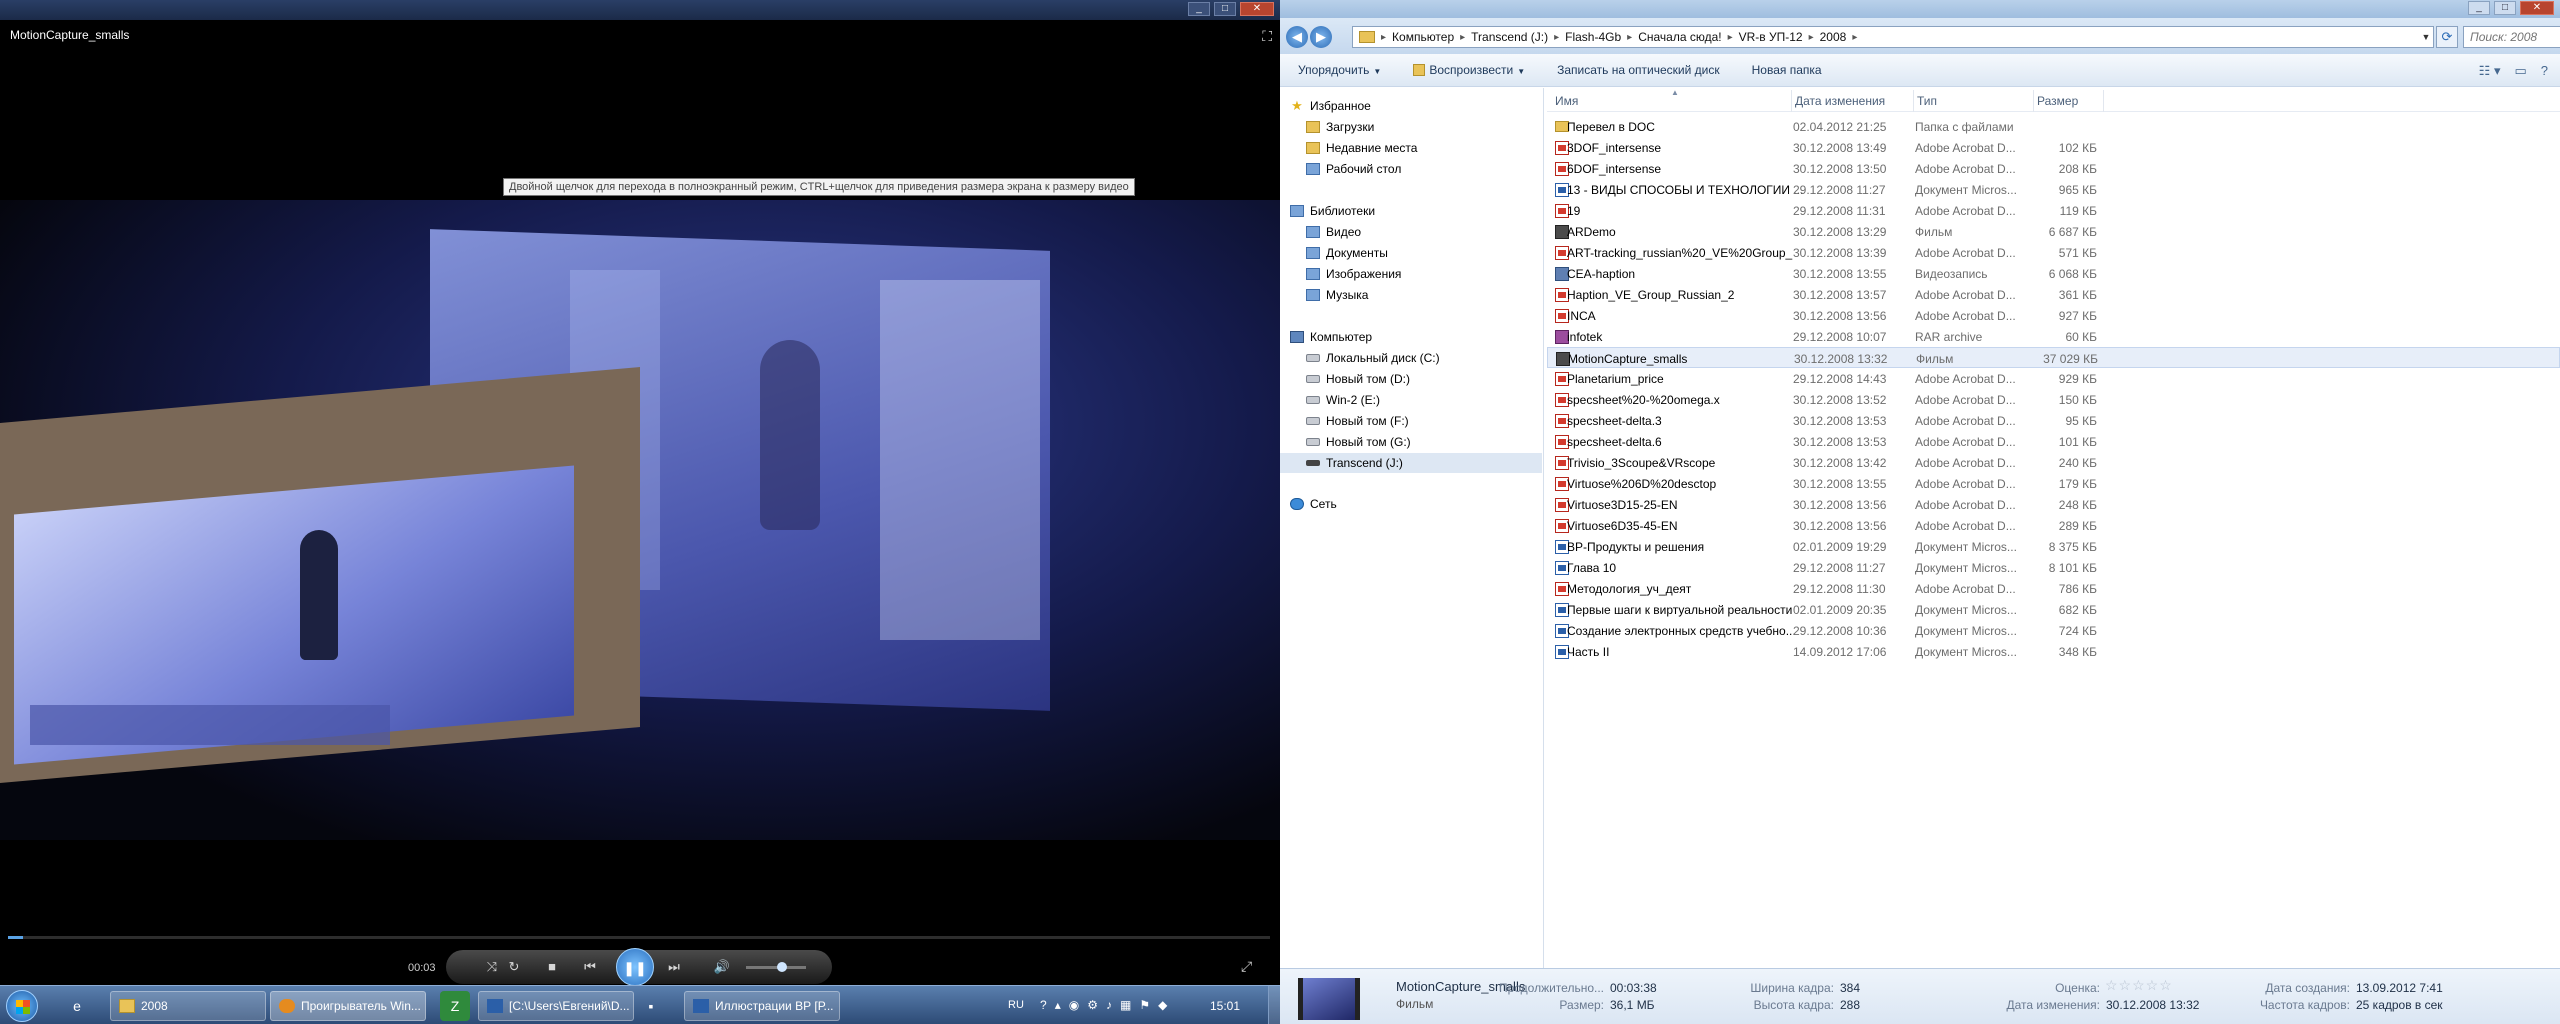 This screenshot has height=1024, width=2560. Describe the element at coordinates (1162, 1005) in the screenshot. I see `tray-icon: ◆` at that location.